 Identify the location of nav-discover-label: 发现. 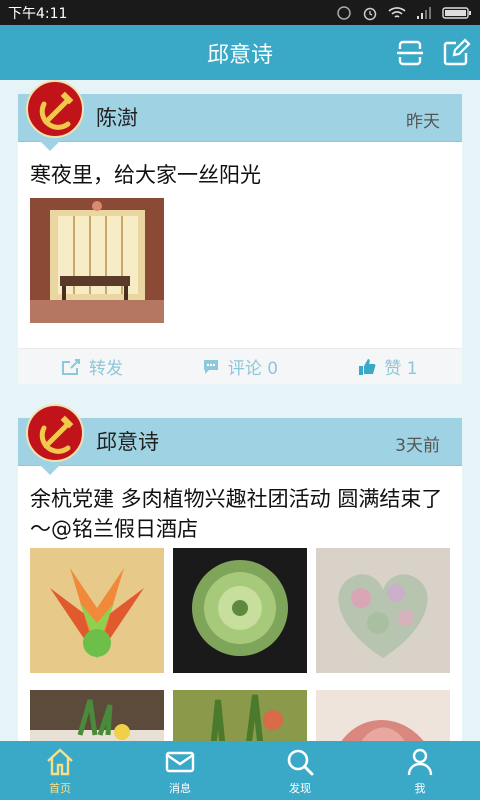
(300, 788).